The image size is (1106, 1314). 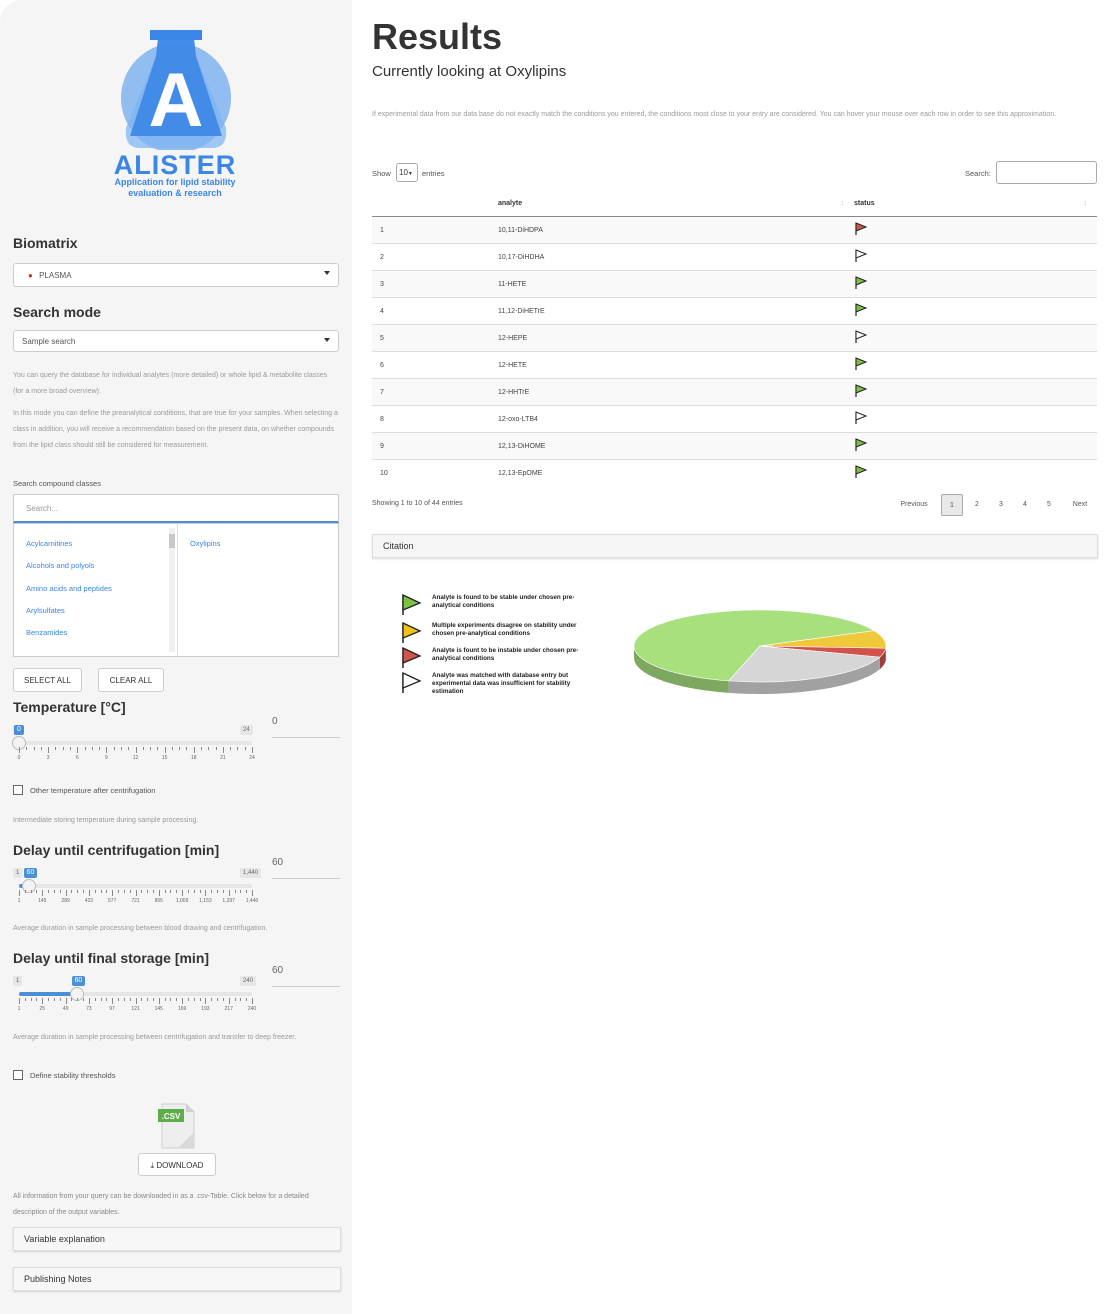 What do you see at coordinates (135, 901) in the screenshot?
I see `slider-tick-label: 721` at bounding box center [135, 901].